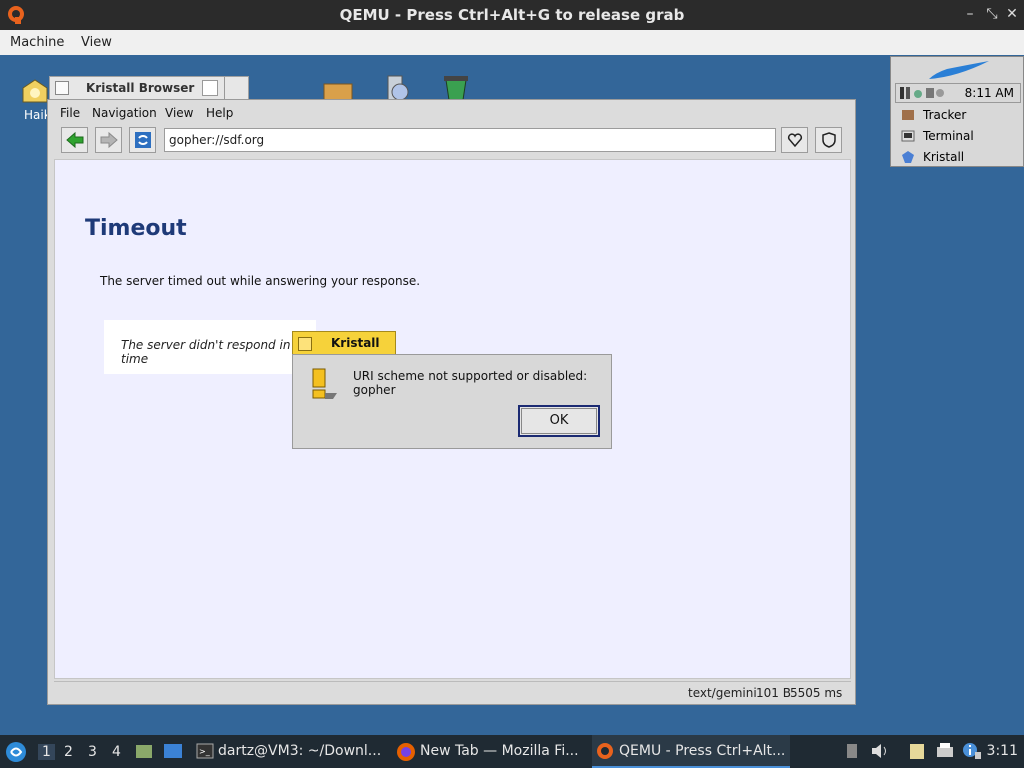  I want to click on workspace-1: 1, so click(46, 752).